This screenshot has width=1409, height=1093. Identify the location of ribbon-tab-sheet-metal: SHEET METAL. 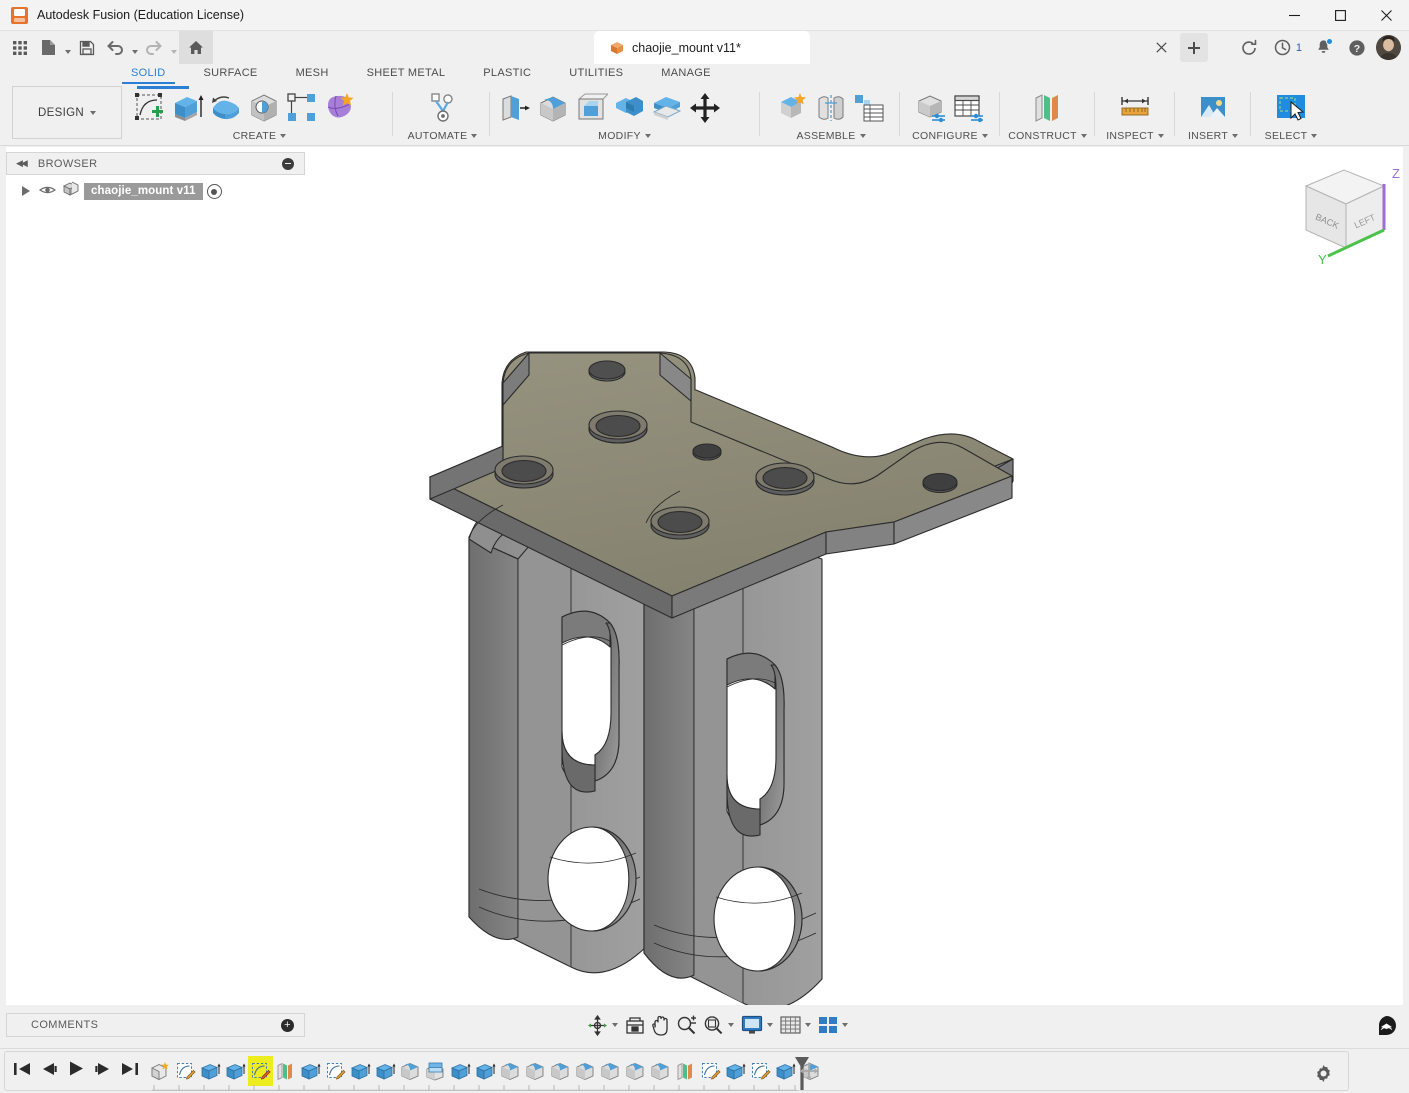
(406, 74).